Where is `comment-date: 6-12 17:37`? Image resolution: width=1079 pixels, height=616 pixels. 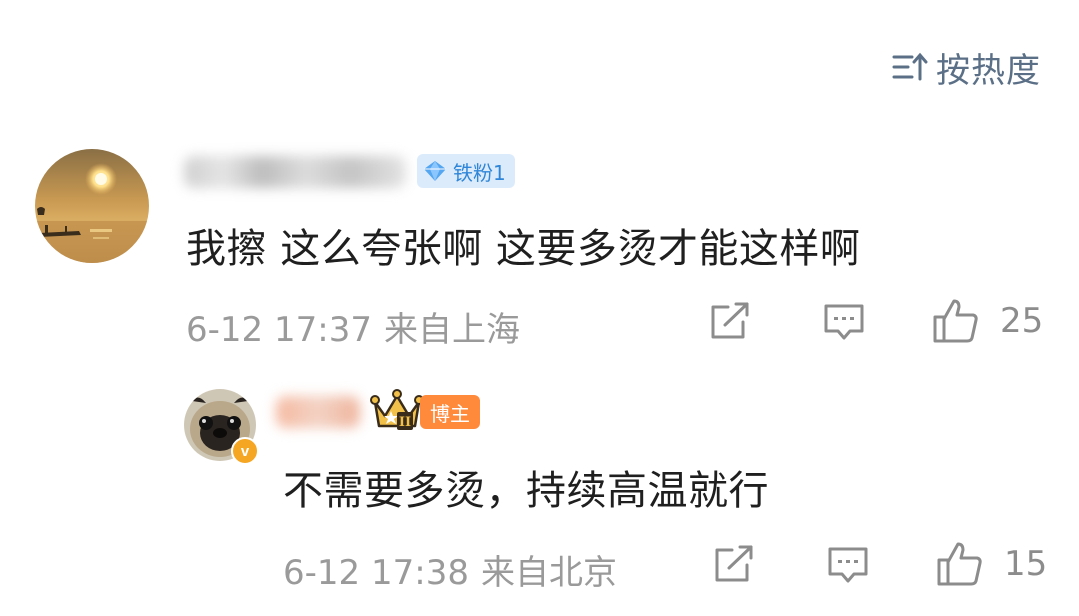
comment-date: 6-12 17:37 is located at coordinates (279, 330).